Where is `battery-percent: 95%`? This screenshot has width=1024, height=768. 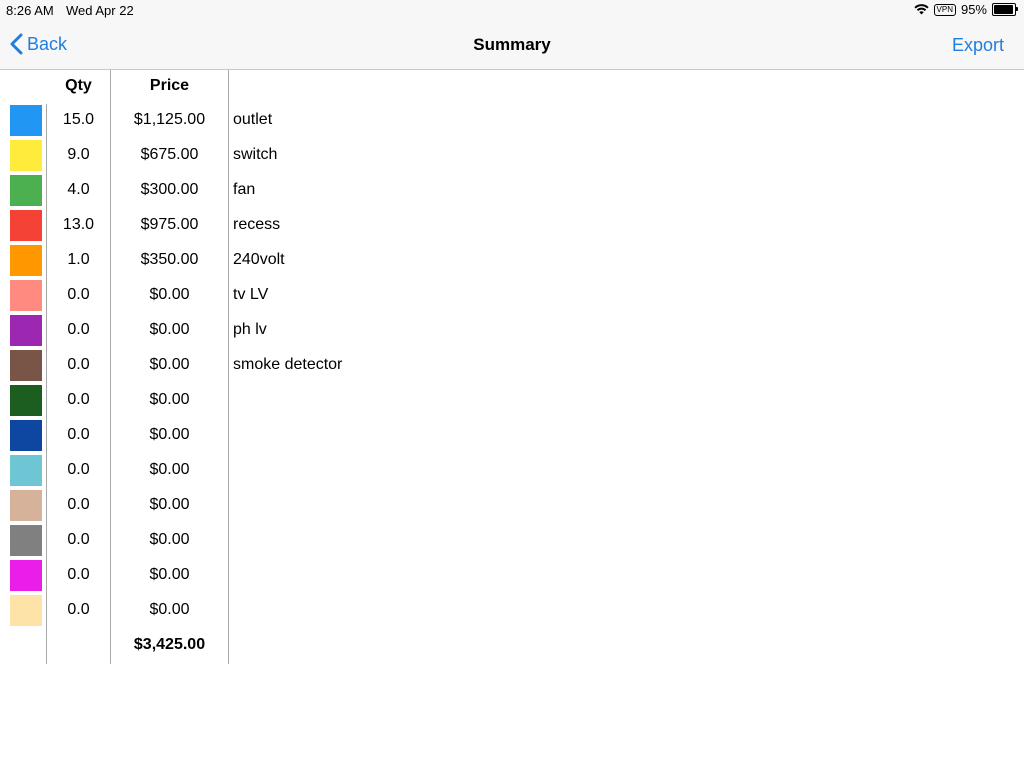 battery-percent: 95% is located at coordinates (973, 9).